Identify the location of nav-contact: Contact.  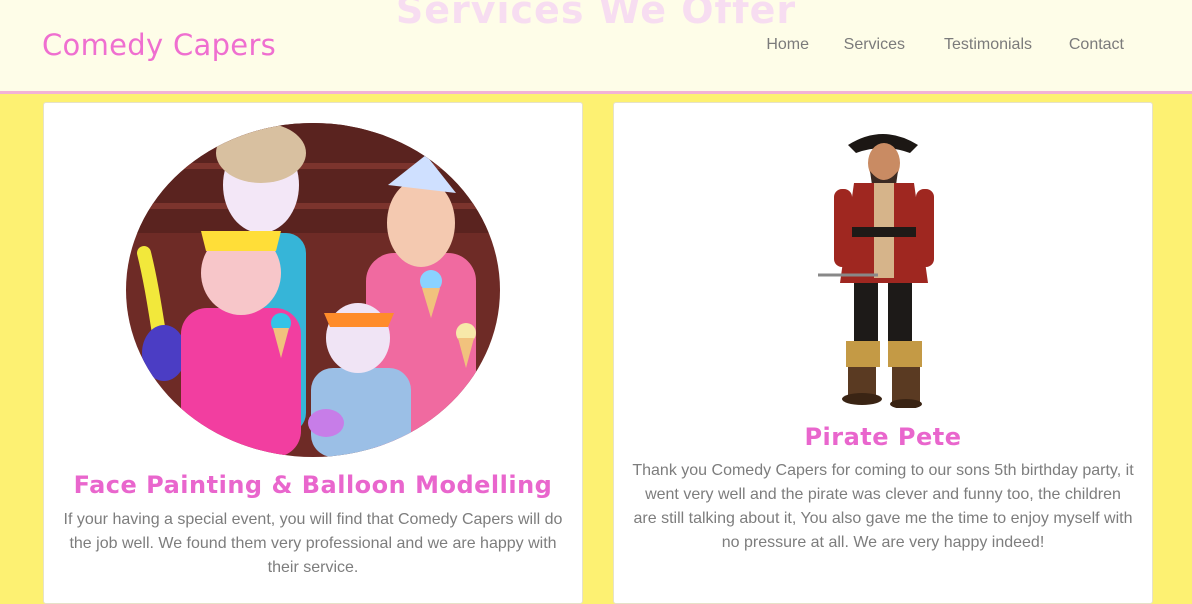
(1096, 45).